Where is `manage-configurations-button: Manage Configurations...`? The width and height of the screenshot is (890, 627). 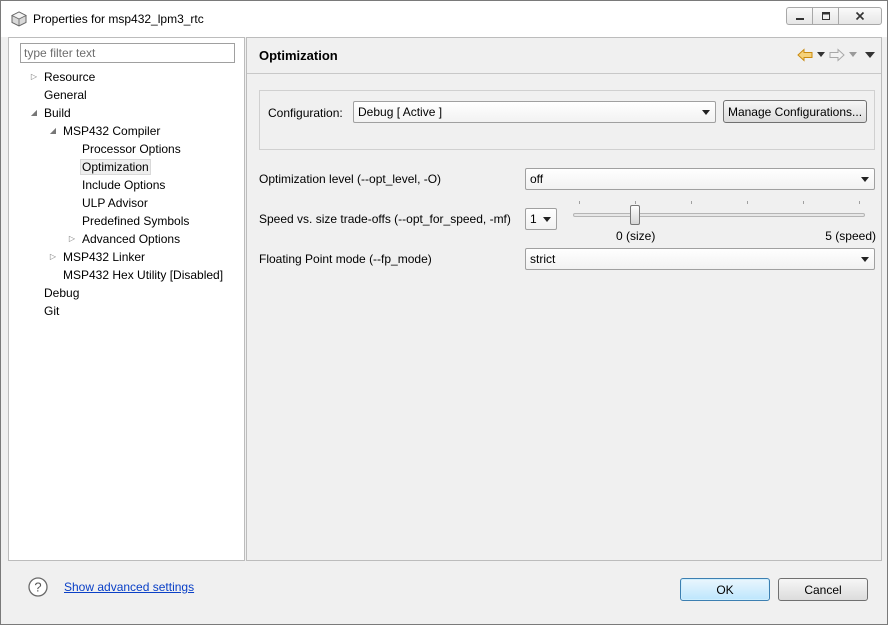 manage-configurations-button: Manage Configurations... is located at coordinates (795, 111).